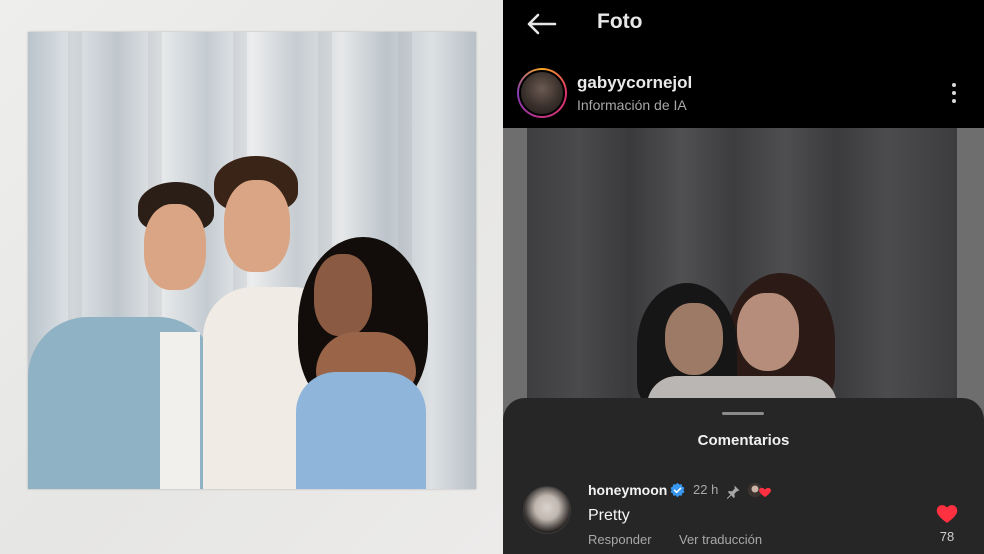  What do you see at coordinates (677, 490) in the screenshot?
I see `verified-badge-icon` at bounding box center [677, 490].